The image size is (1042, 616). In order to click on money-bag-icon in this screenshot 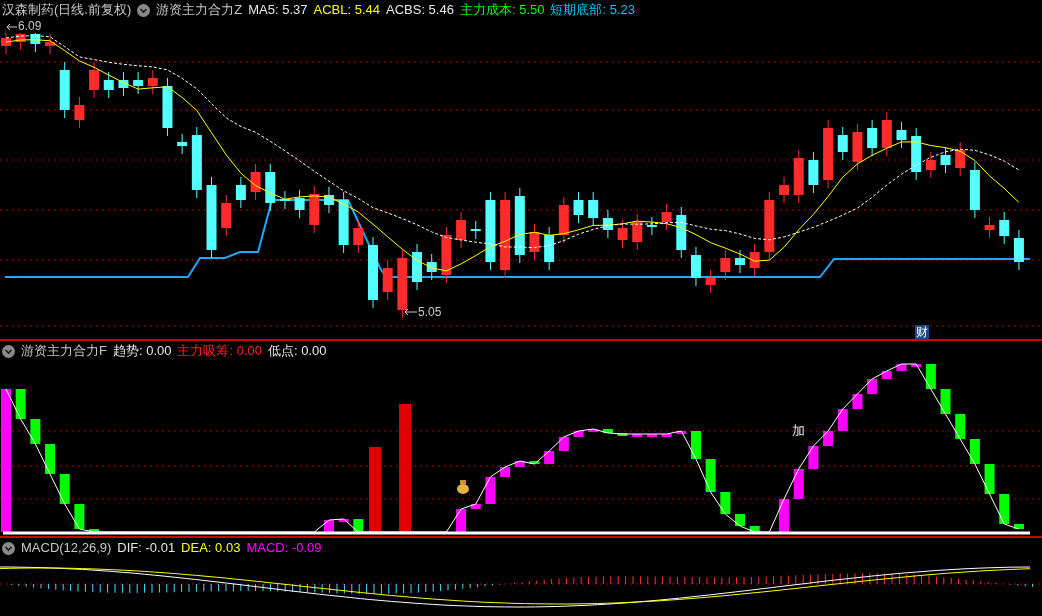, I will do `click(463, 487)`.